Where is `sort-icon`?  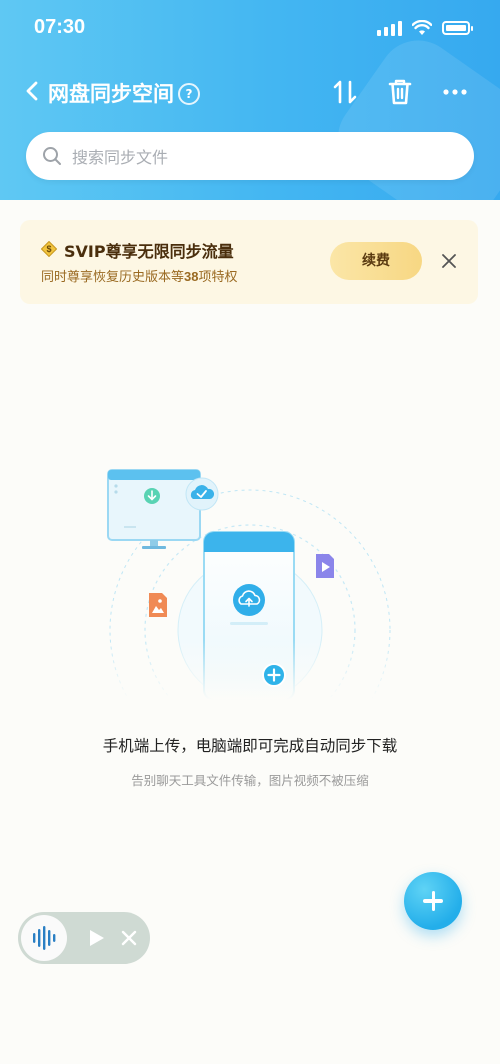
sort-icon is located at coordinates (345, 92).